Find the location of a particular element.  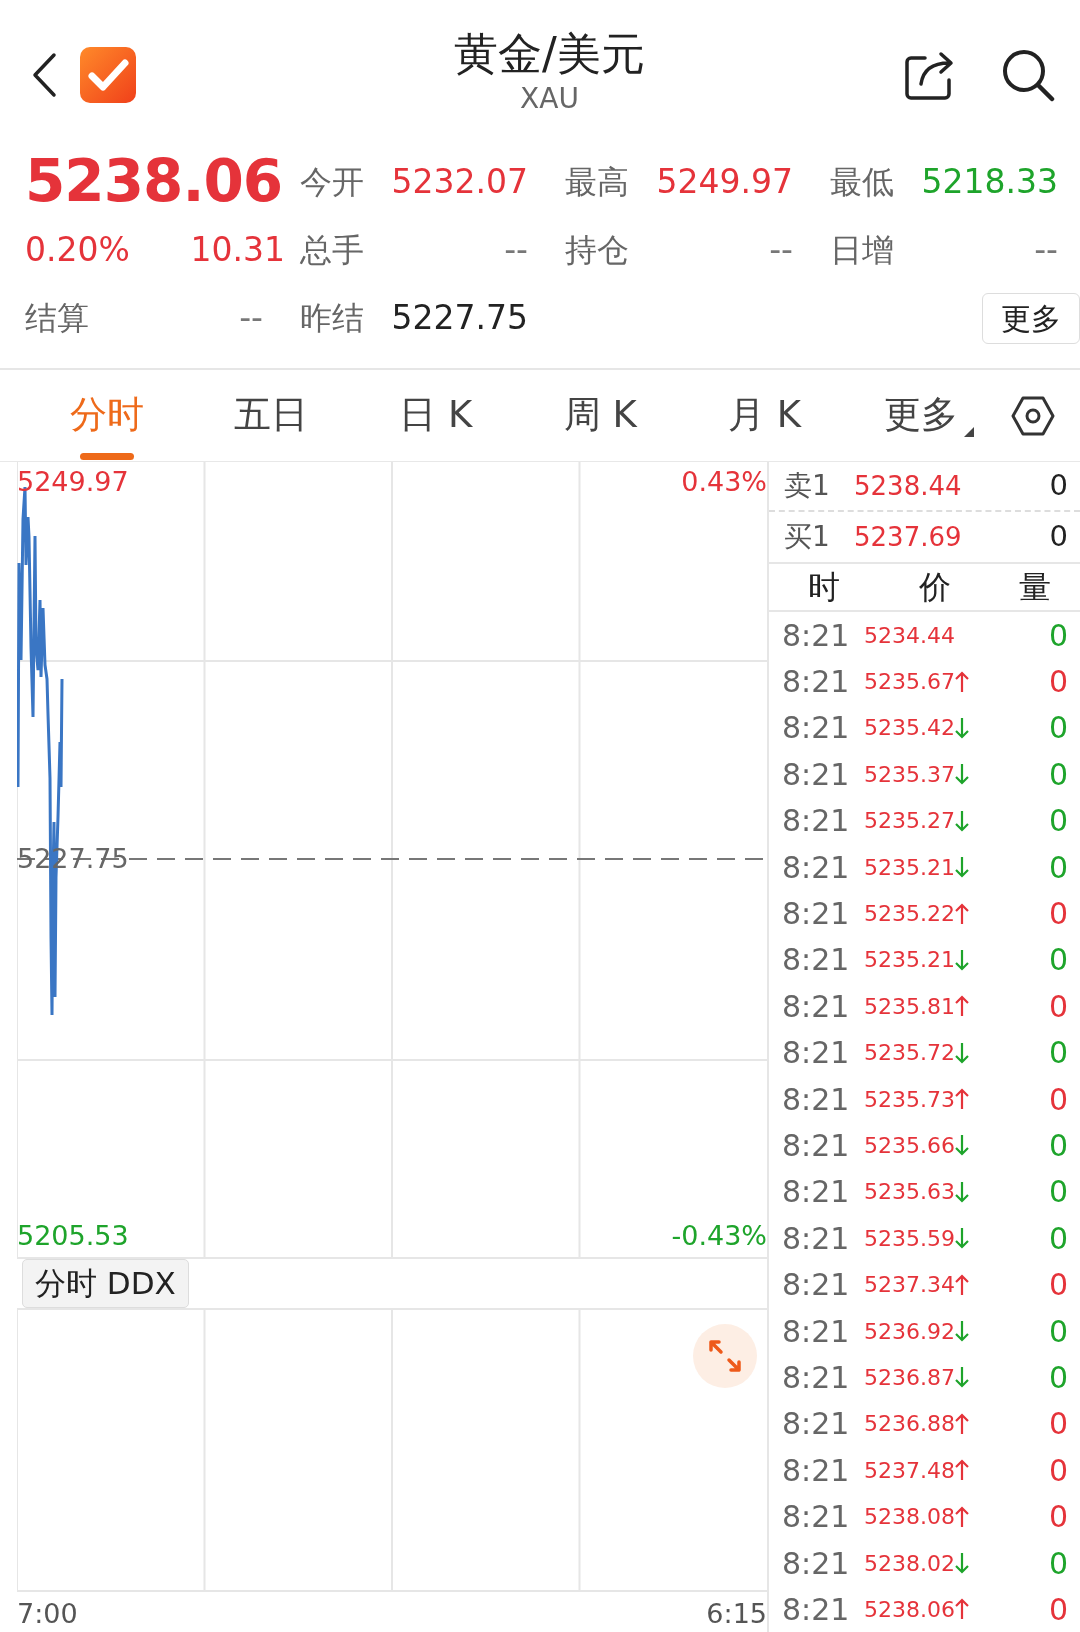

search-icon is located at coordinates (1028, 75).